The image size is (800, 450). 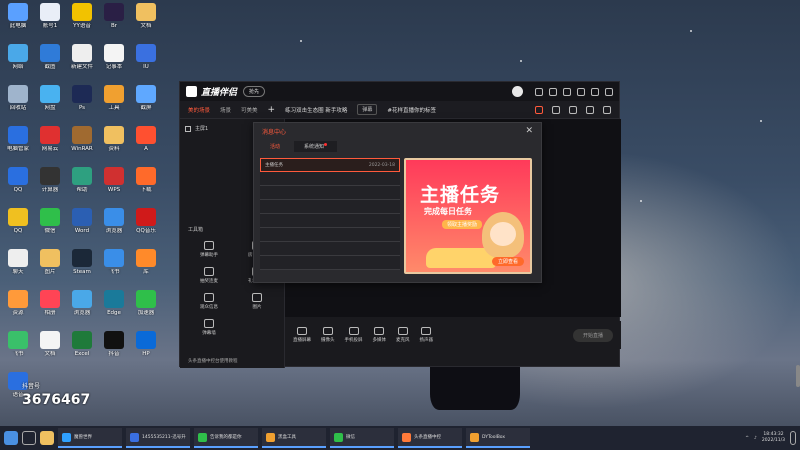 I want to click on desktop-icon: 账号1, so click(x=50, y=16).